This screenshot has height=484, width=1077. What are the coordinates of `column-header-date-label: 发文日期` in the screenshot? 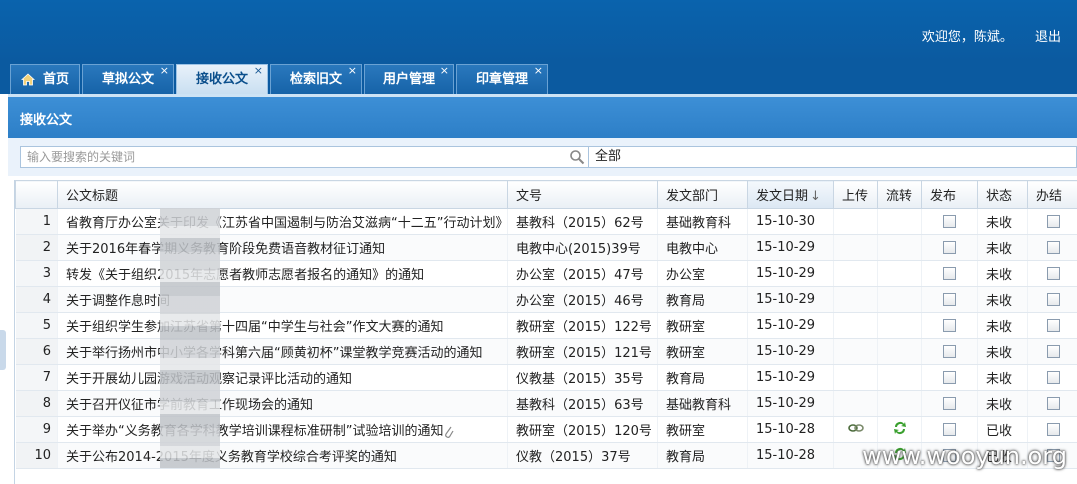 It's located at (782, 196).